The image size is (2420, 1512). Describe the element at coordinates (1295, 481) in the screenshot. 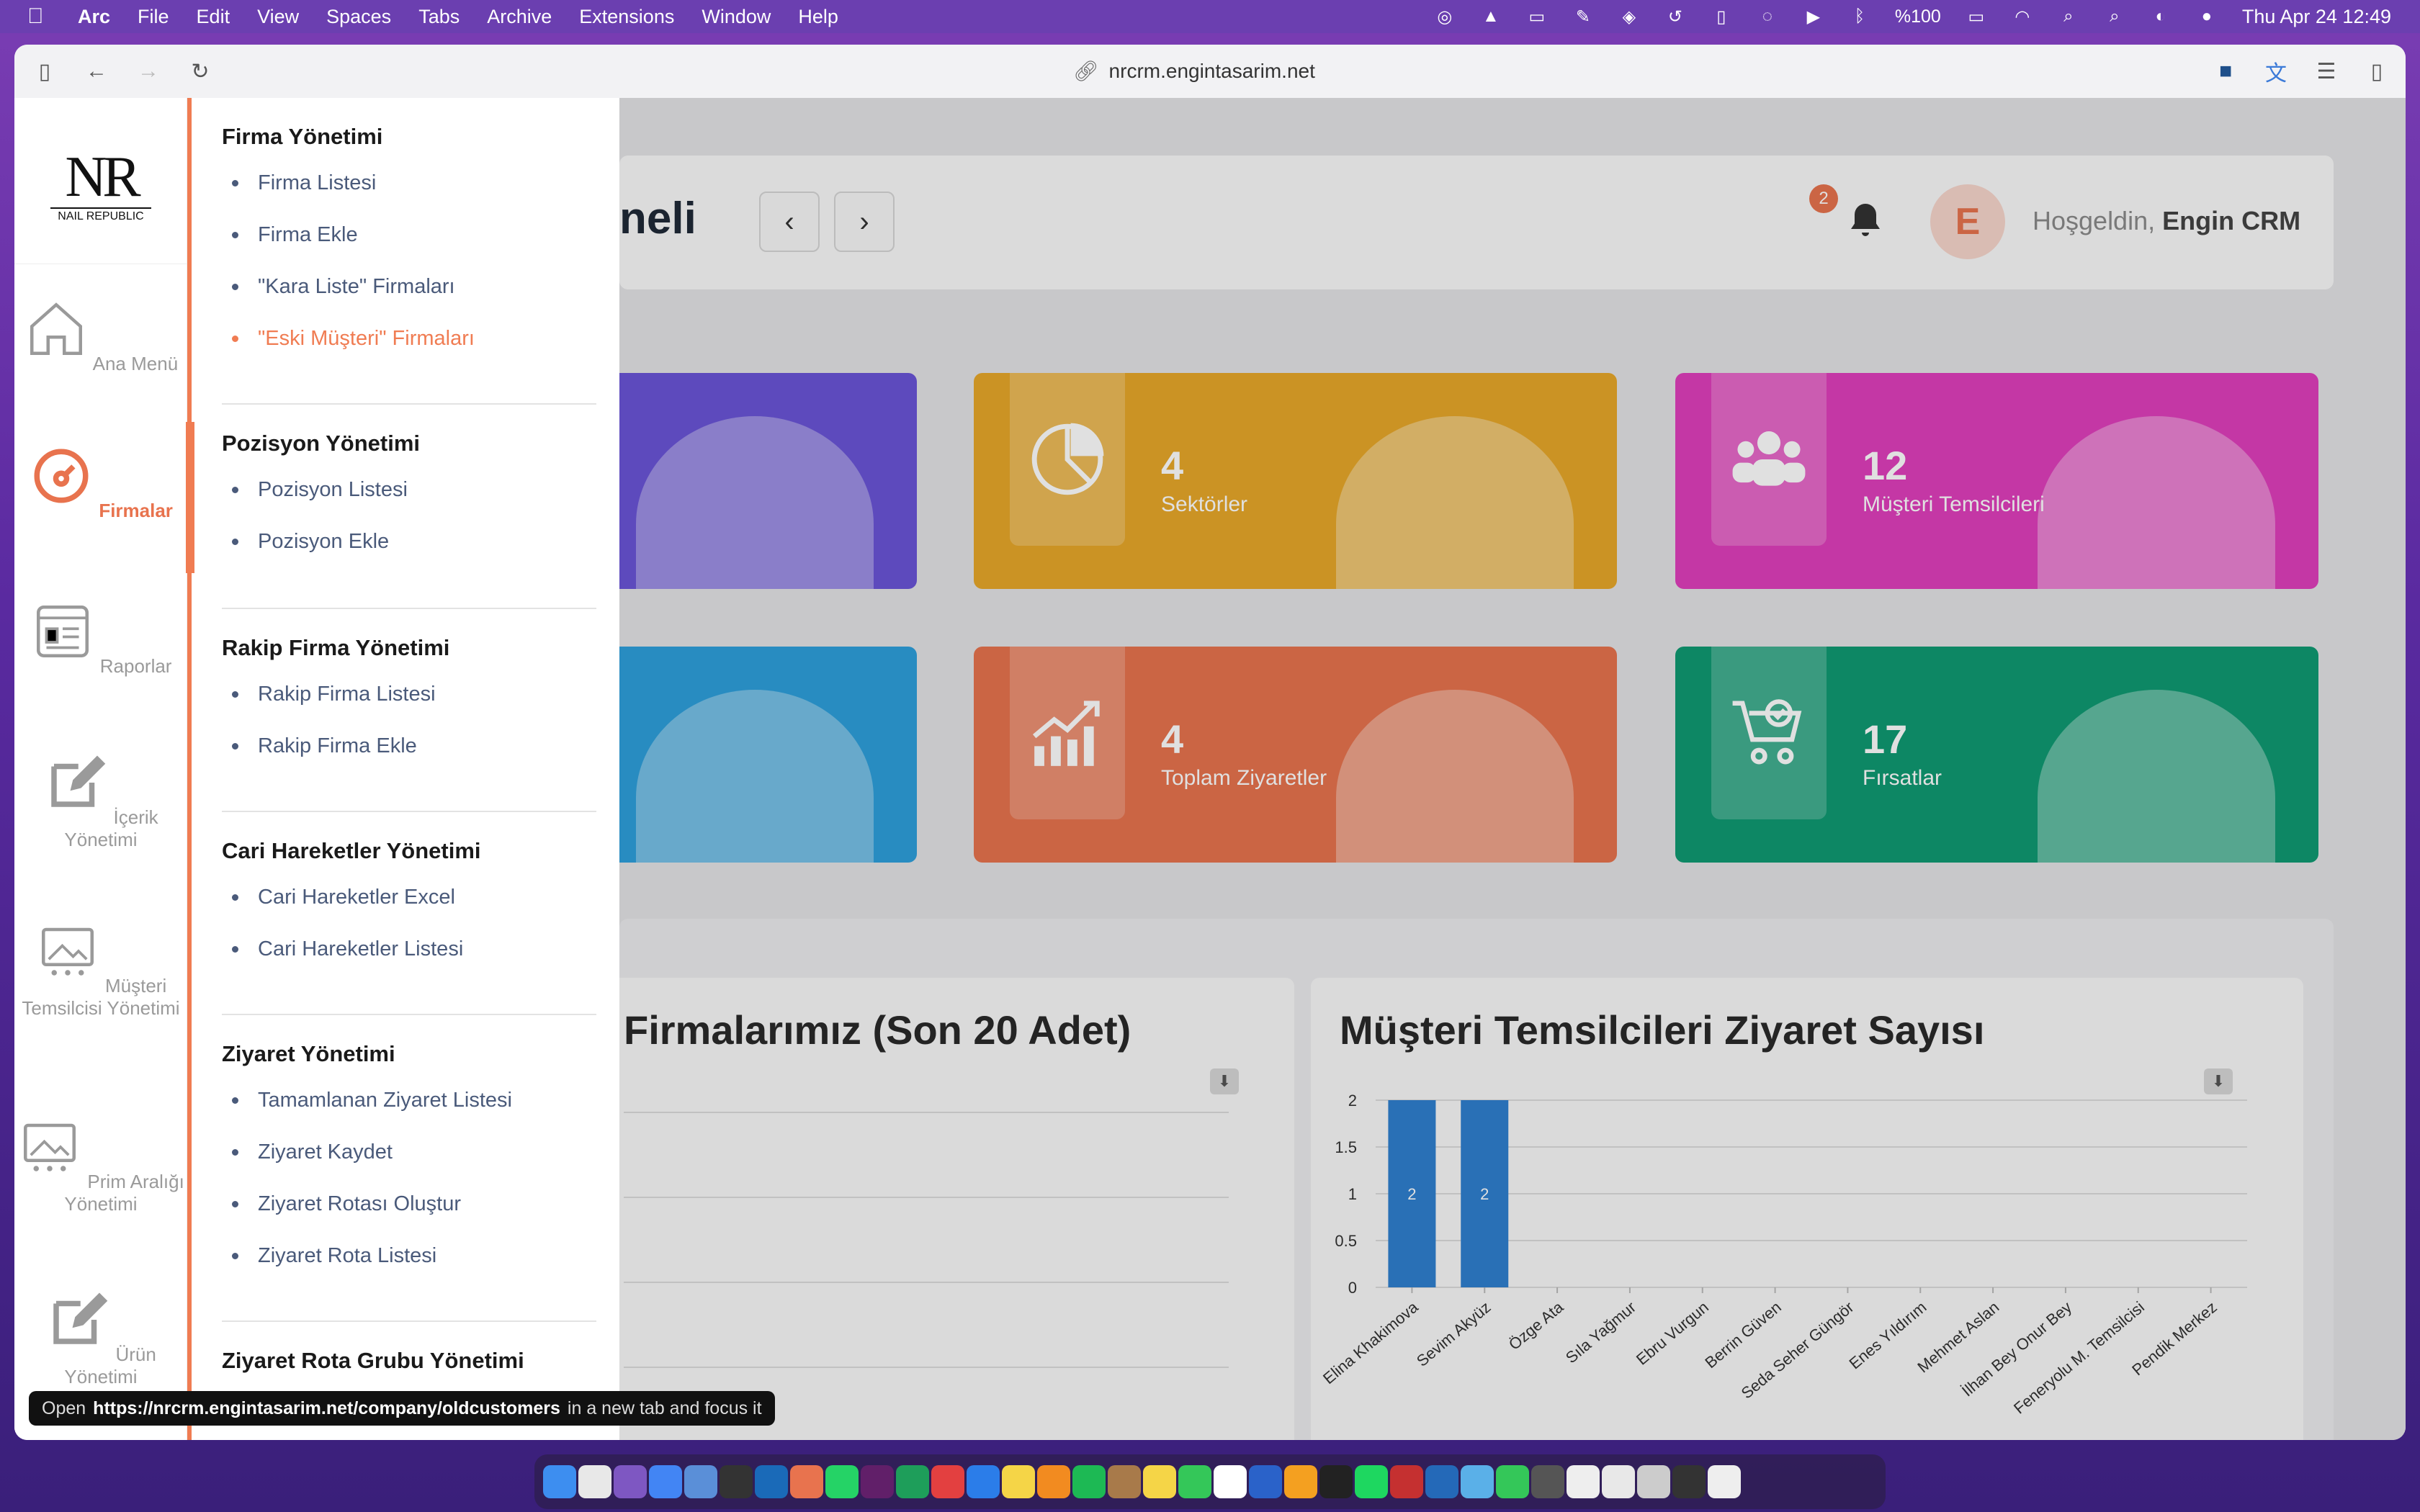

I see `stat-card-sectors: 4 Sektörler` at that location.